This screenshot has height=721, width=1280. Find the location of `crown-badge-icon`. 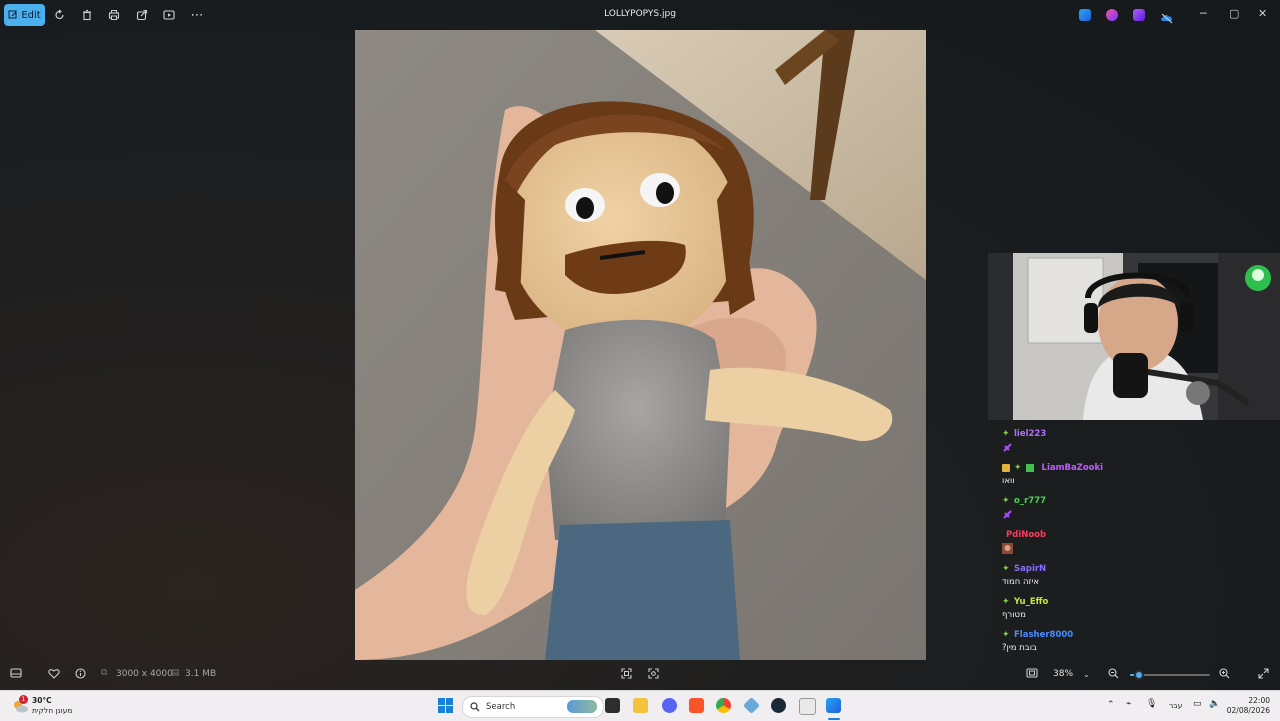

crown-badge-icon is located at coordinates (1006, 468).